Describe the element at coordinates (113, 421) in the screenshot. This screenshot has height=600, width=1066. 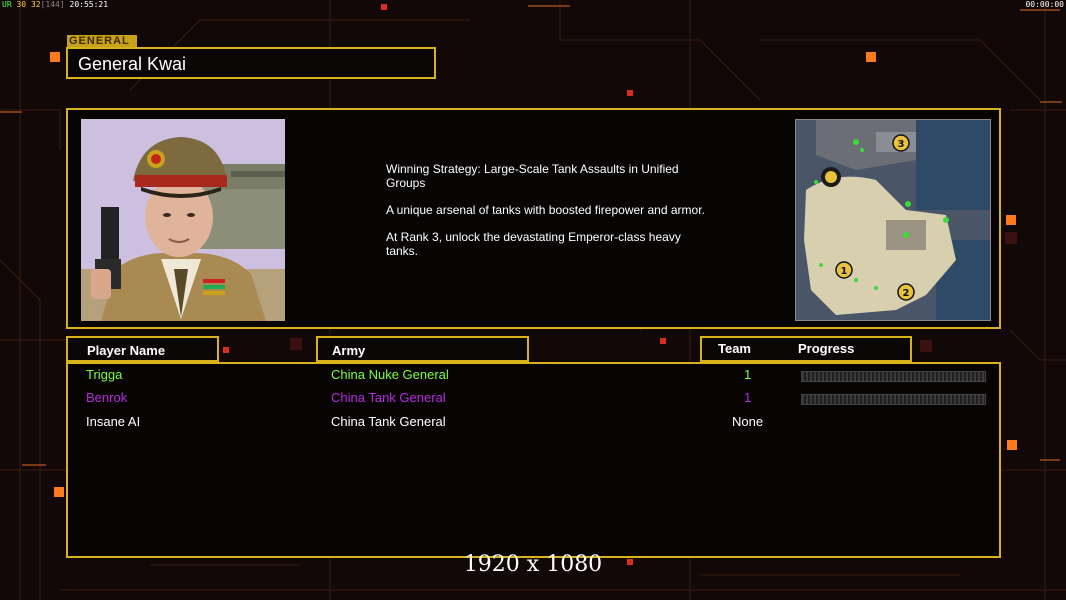
I see `player-name: Insane AI` at that location.